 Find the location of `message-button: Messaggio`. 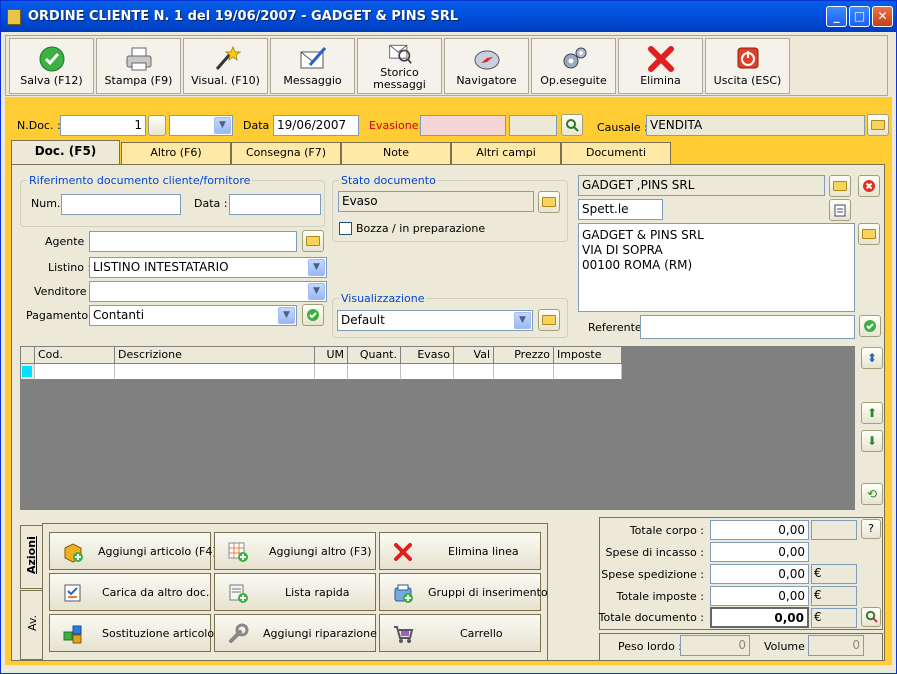

message-button: Messaggio is located at coordinates (312, 66).